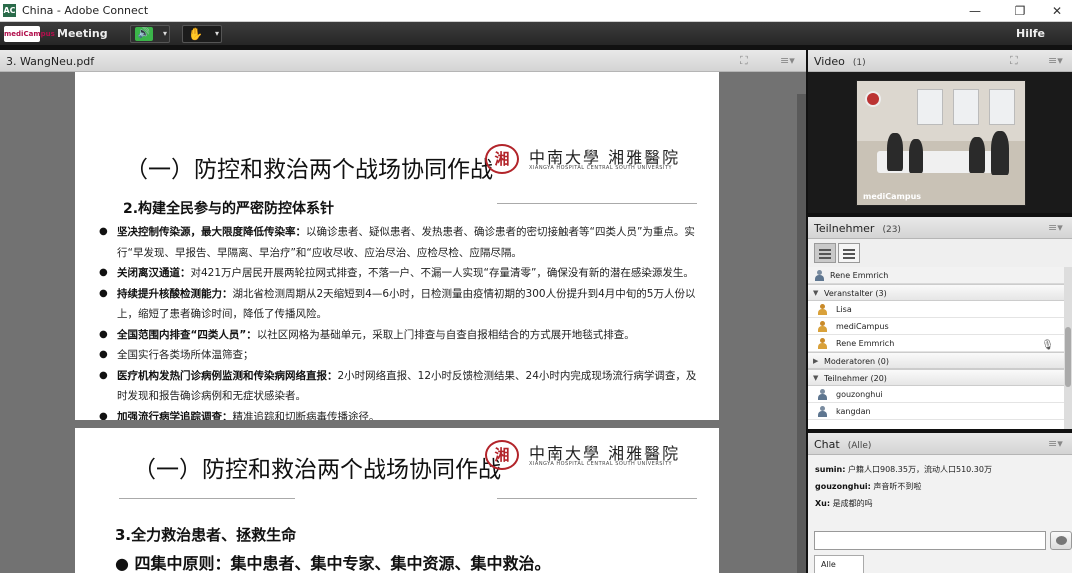 The image size is (1072, 573). I want to click on list-view-icon, so click(825, 253).